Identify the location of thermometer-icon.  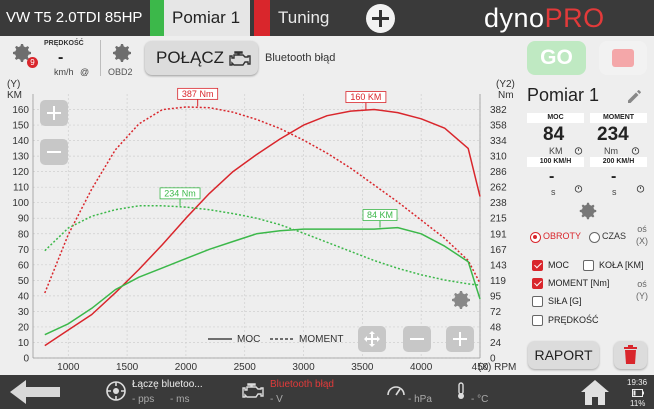
(461, 390).